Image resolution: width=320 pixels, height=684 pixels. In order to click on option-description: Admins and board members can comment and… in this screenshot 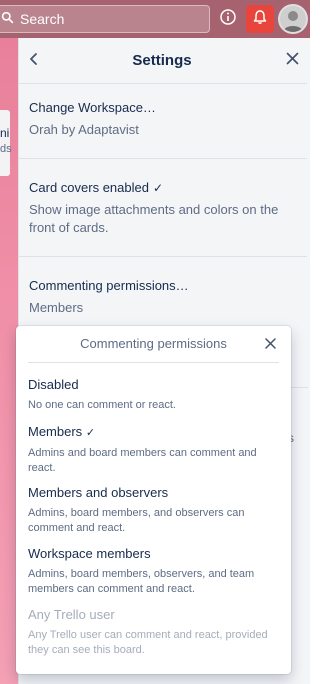, I will do `click(142, 460)`.